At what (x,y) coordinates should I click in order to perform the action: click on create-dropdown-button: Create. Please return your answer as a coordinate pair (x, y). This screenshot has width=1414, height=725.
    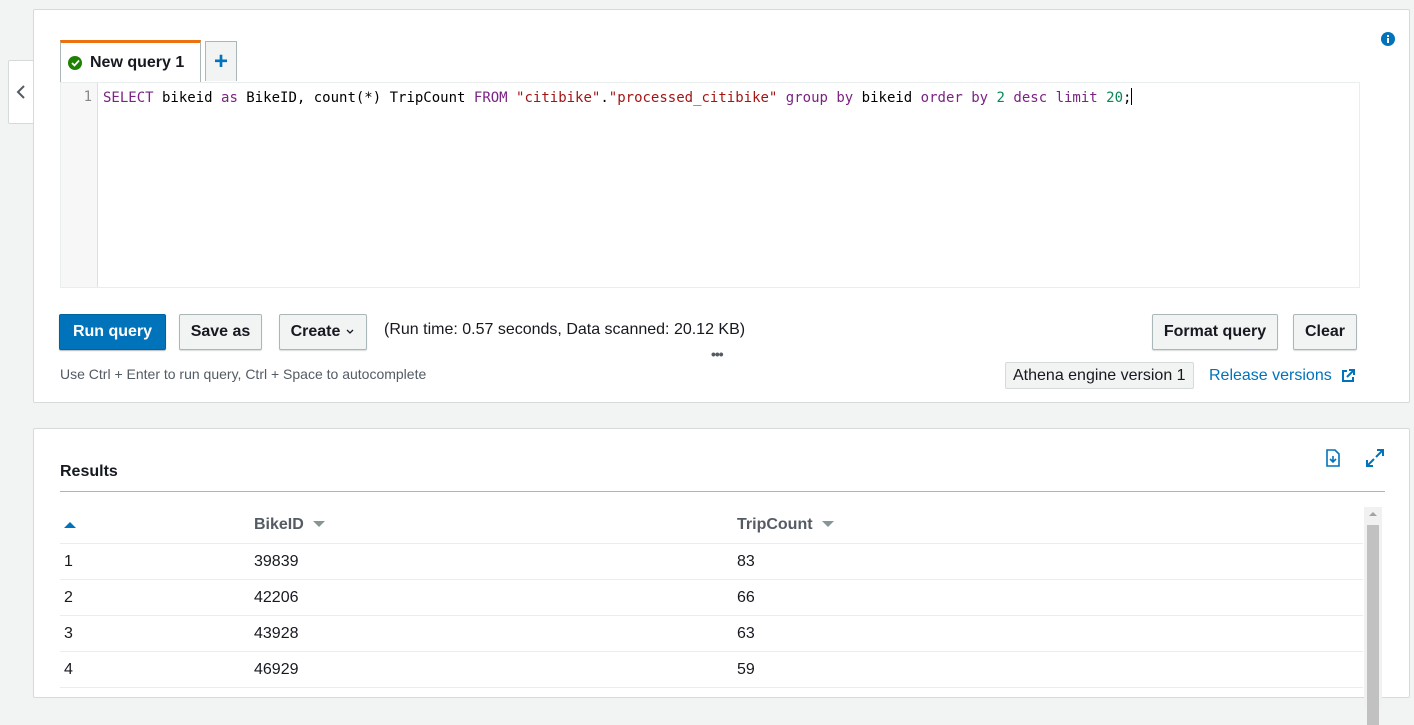
    Looking at the image, I should click on (323, 332).